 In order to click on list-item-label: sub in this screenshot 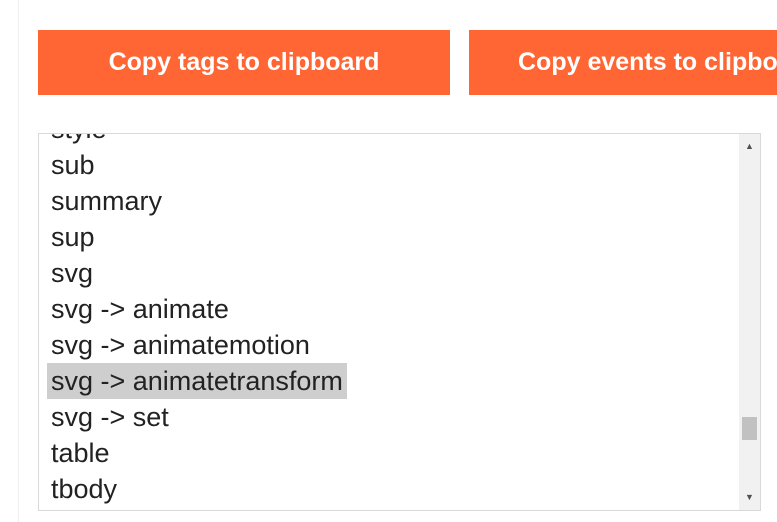, I will do `click(73, 165)`.